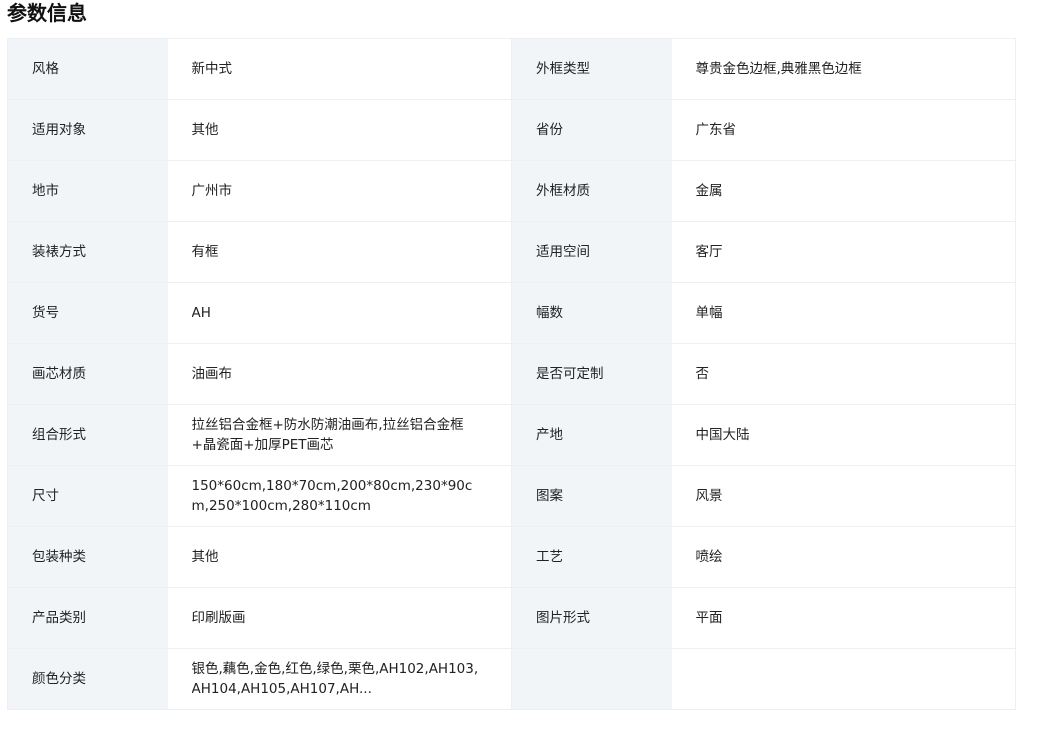 The height and width of the screenshot is (738, 1050). I want to click on param-value-text: 喷绘, so click(709, 557).